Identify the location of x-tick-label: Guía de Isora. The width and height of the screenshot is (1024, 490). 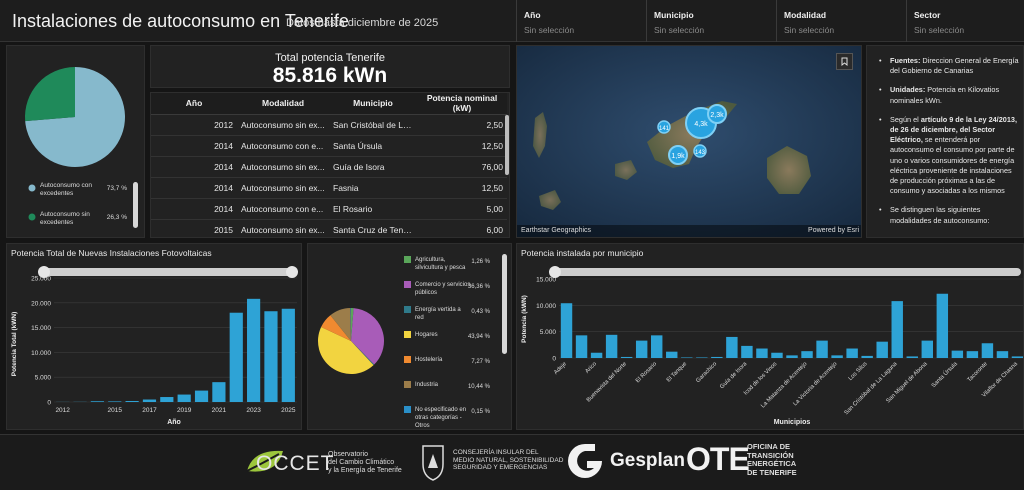
(734, 376).